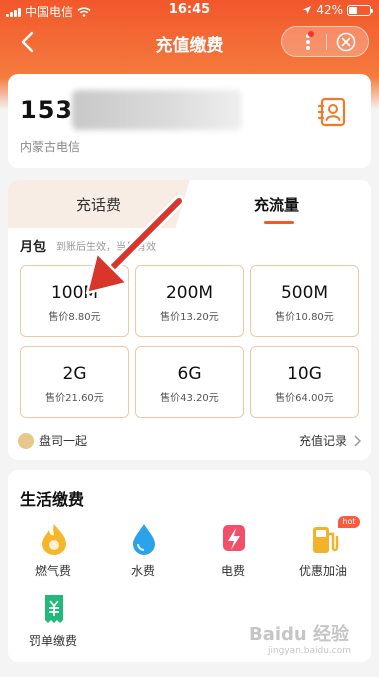 This screenshot has height=677, width=379. What do you see at coordinates (304, 398) in the screenshot?
I see `package-price: 售价64.00元` at bounding box center [304, 398].